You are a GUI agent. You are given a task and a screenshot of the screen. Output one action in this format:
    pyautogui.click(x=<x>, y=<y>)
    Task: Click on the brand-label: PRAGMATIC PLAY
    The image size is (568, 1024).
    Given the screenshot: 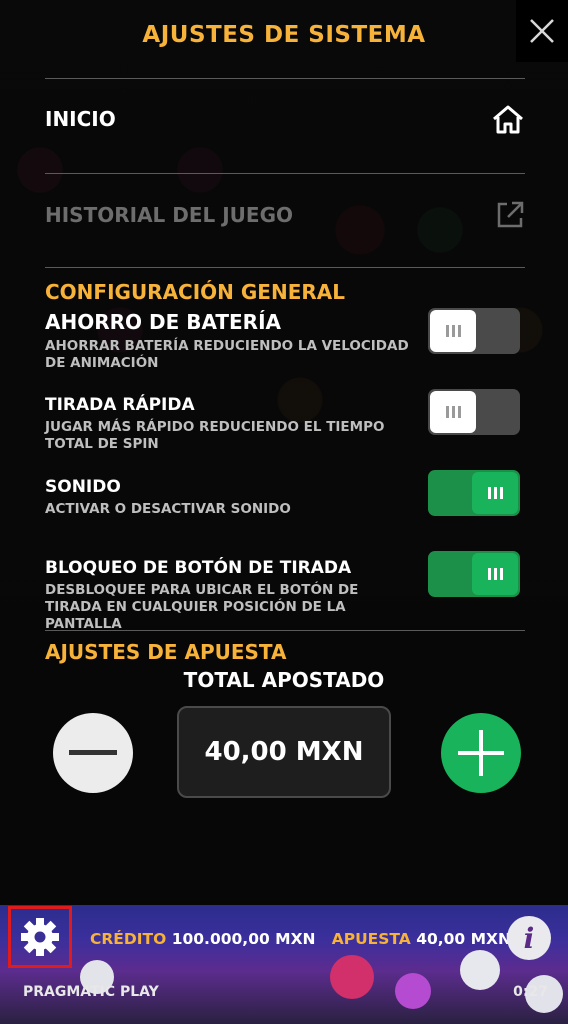 What is the action you would take?
    pyautogui.click(x=91, y=992)
    